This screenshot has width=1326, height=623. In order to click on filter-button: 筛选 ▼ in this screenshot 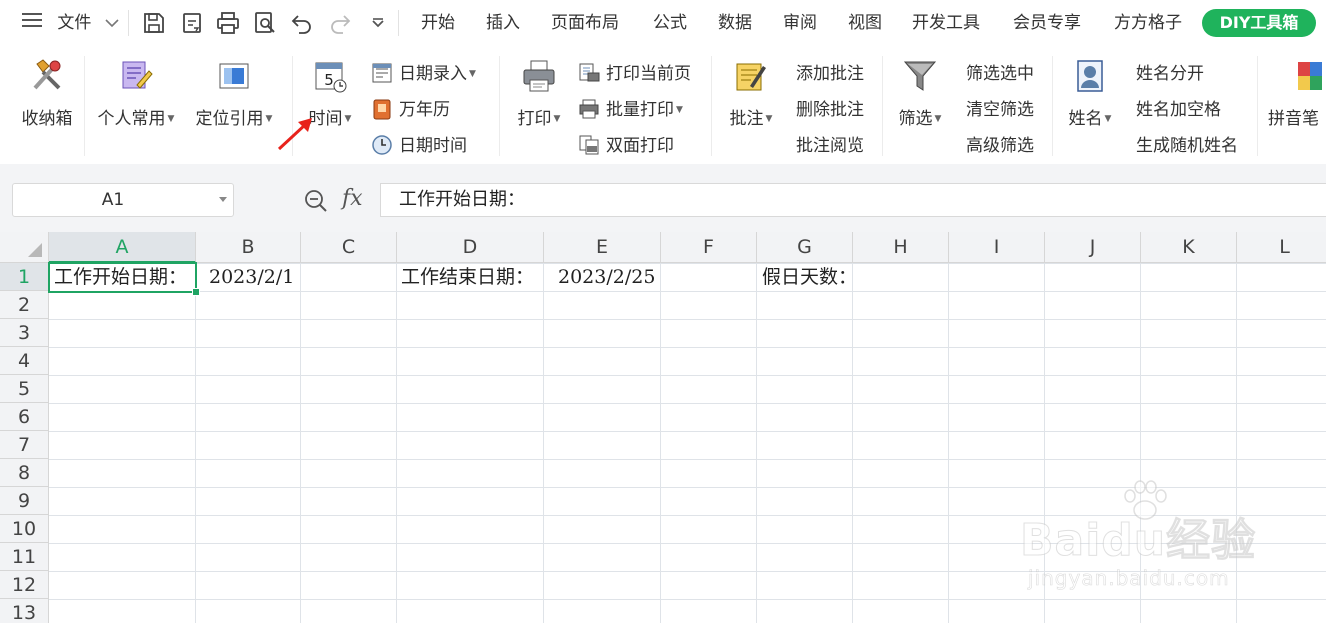, I will do `click(920, 93)`.